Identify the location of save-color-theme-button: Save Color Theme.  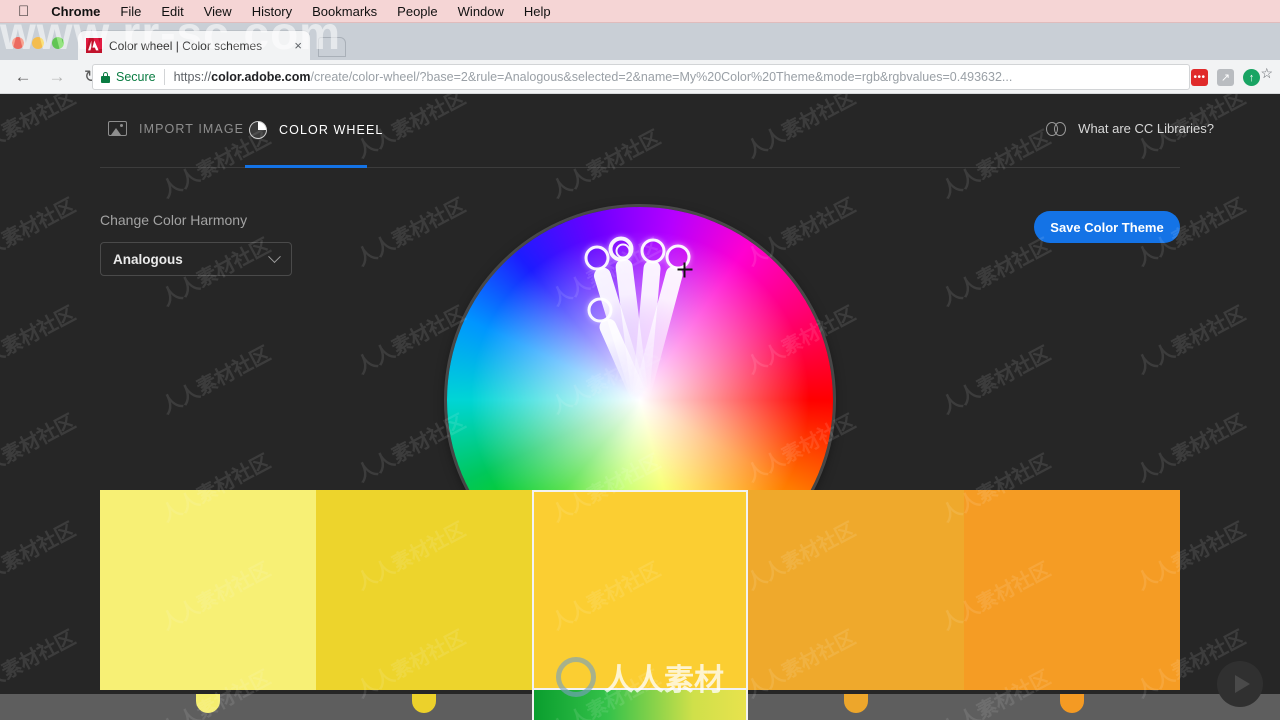
(1107, 227).